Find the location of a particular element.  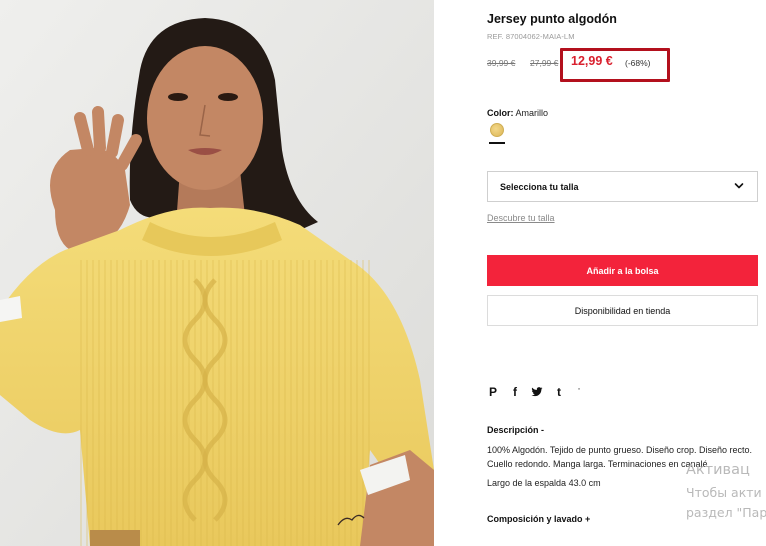

more-icon: ' is located at coordinates (579, 392).